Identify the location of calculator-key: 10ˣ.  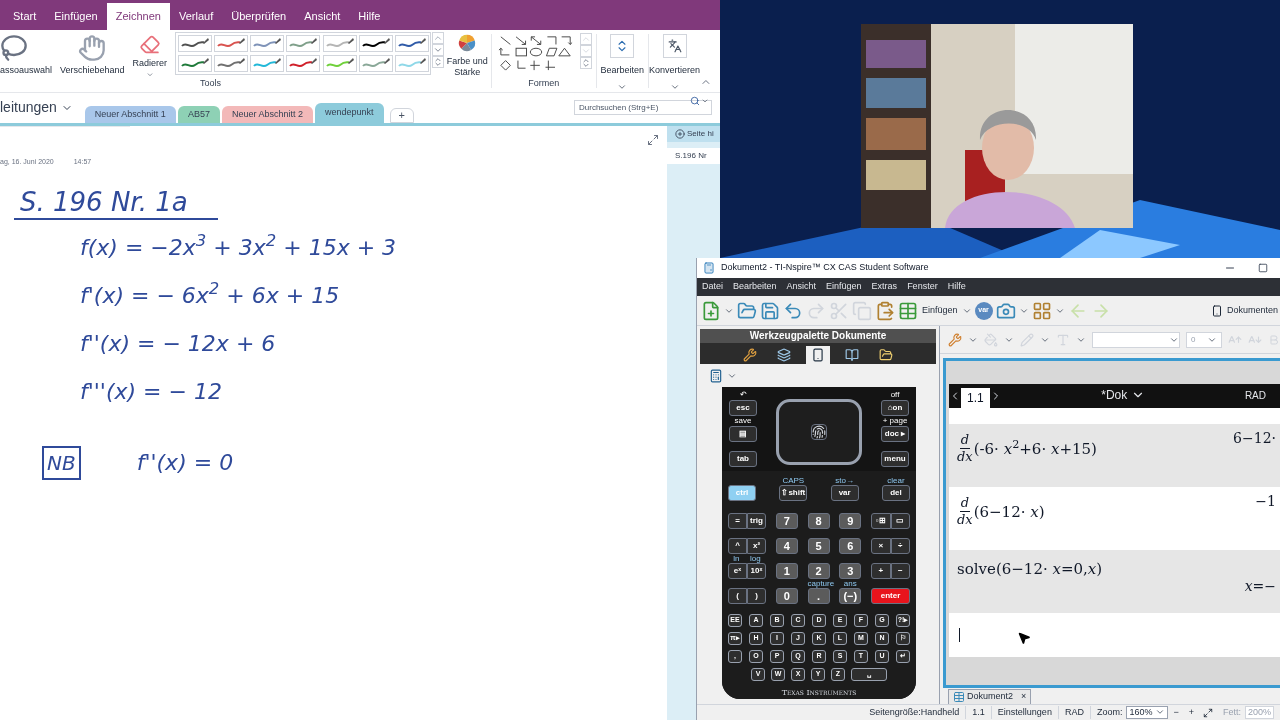
(756, 571).